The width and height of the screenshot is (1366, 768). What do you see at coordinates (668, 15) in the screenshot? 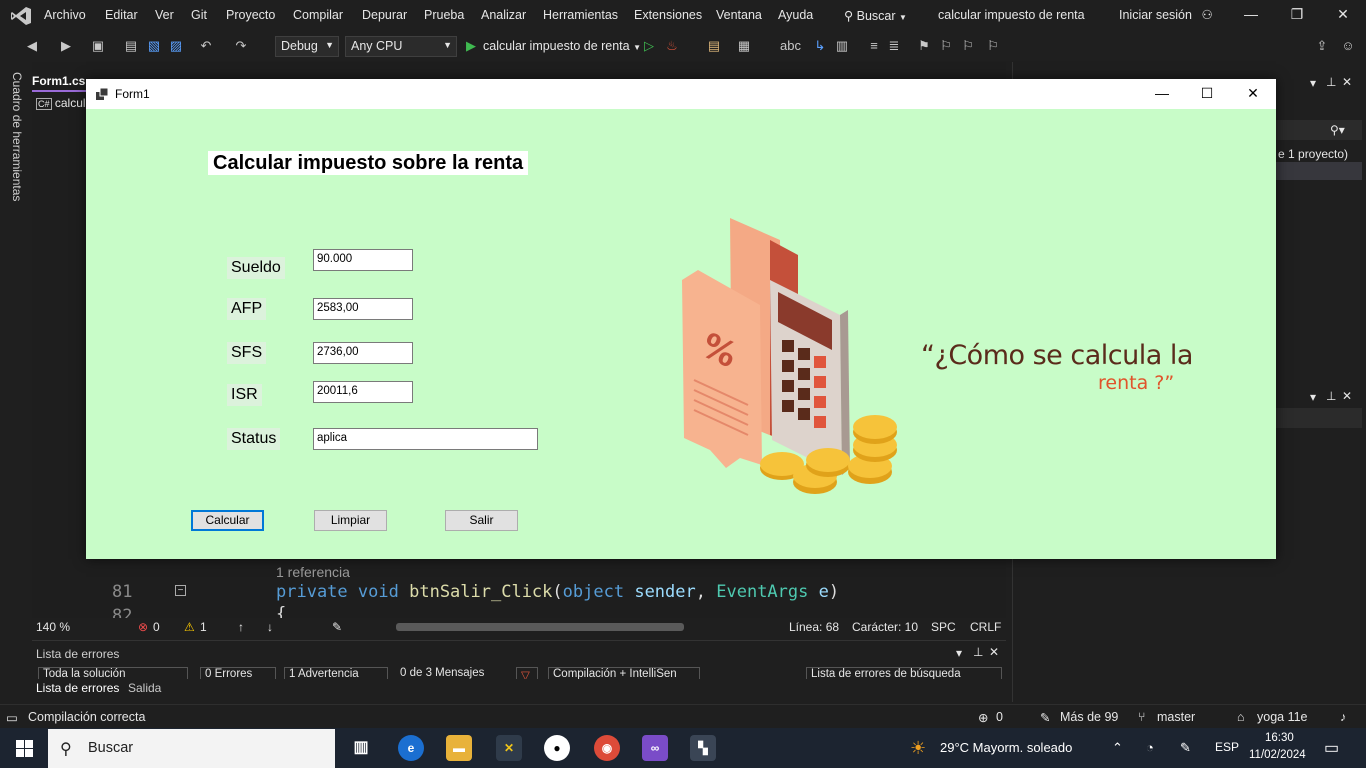
I see `menu-extensiones: Extensiones` at bounding box center [668, 15].